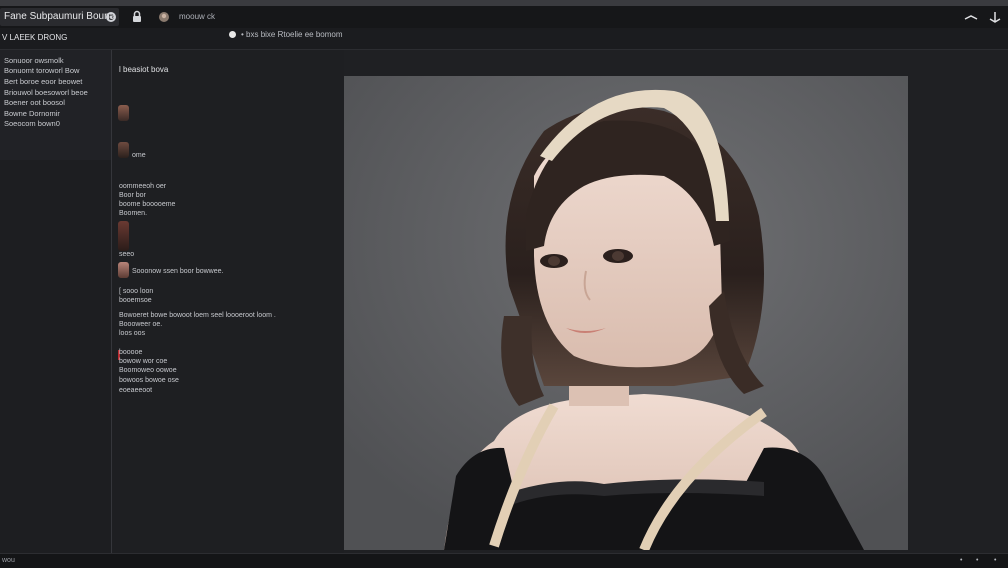 This screenshot has width=1008, height=568. Describe the element at coordinates (56, 356) in the screenshot. I see `left-sidebar-empty` at that location.